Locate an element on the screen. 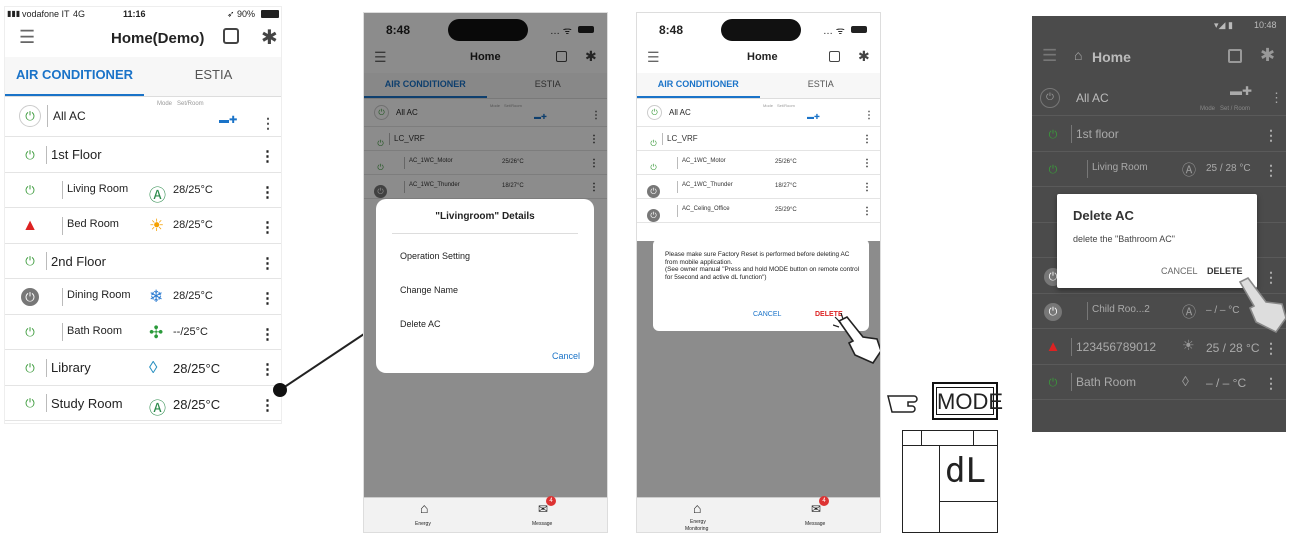  row-label: Bath Room is located at coordinates (95, 330).